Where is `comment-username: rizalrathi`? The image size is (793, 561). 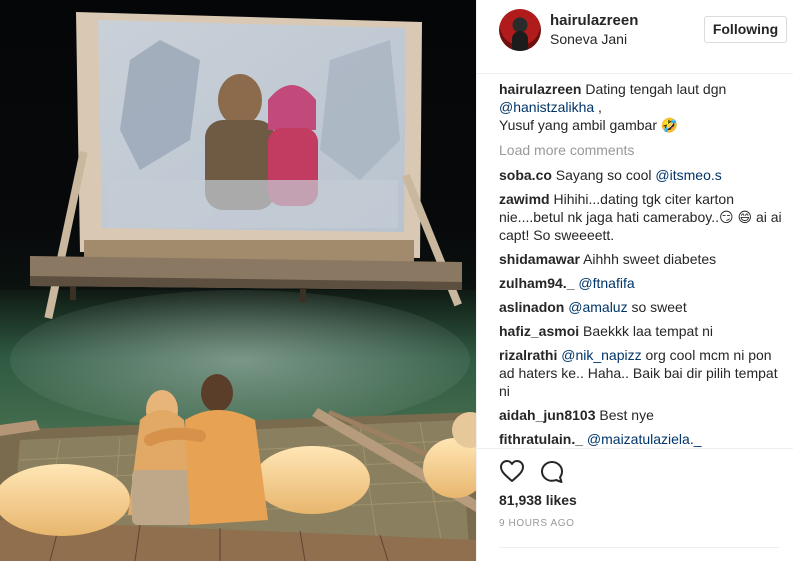
comment-username: rizalrathi is located at coordinates (528, 355).